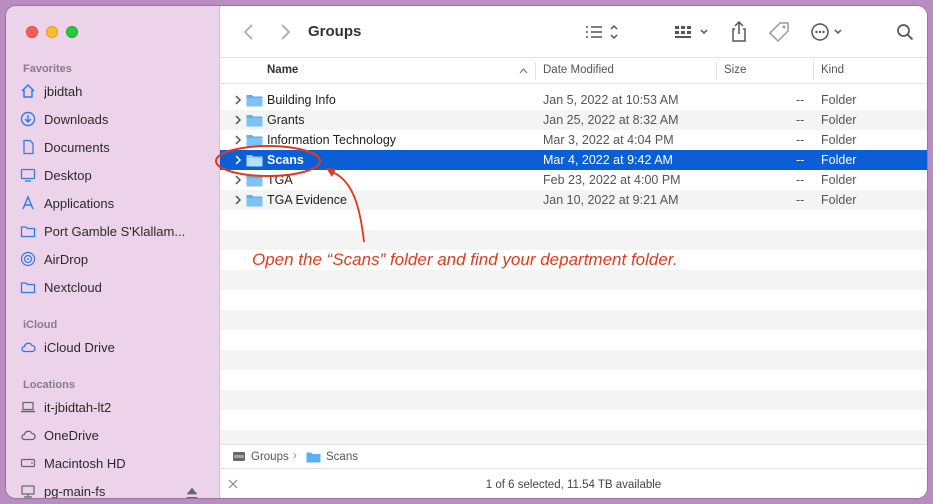  I want to click on view-options-button, so click(602, 32).